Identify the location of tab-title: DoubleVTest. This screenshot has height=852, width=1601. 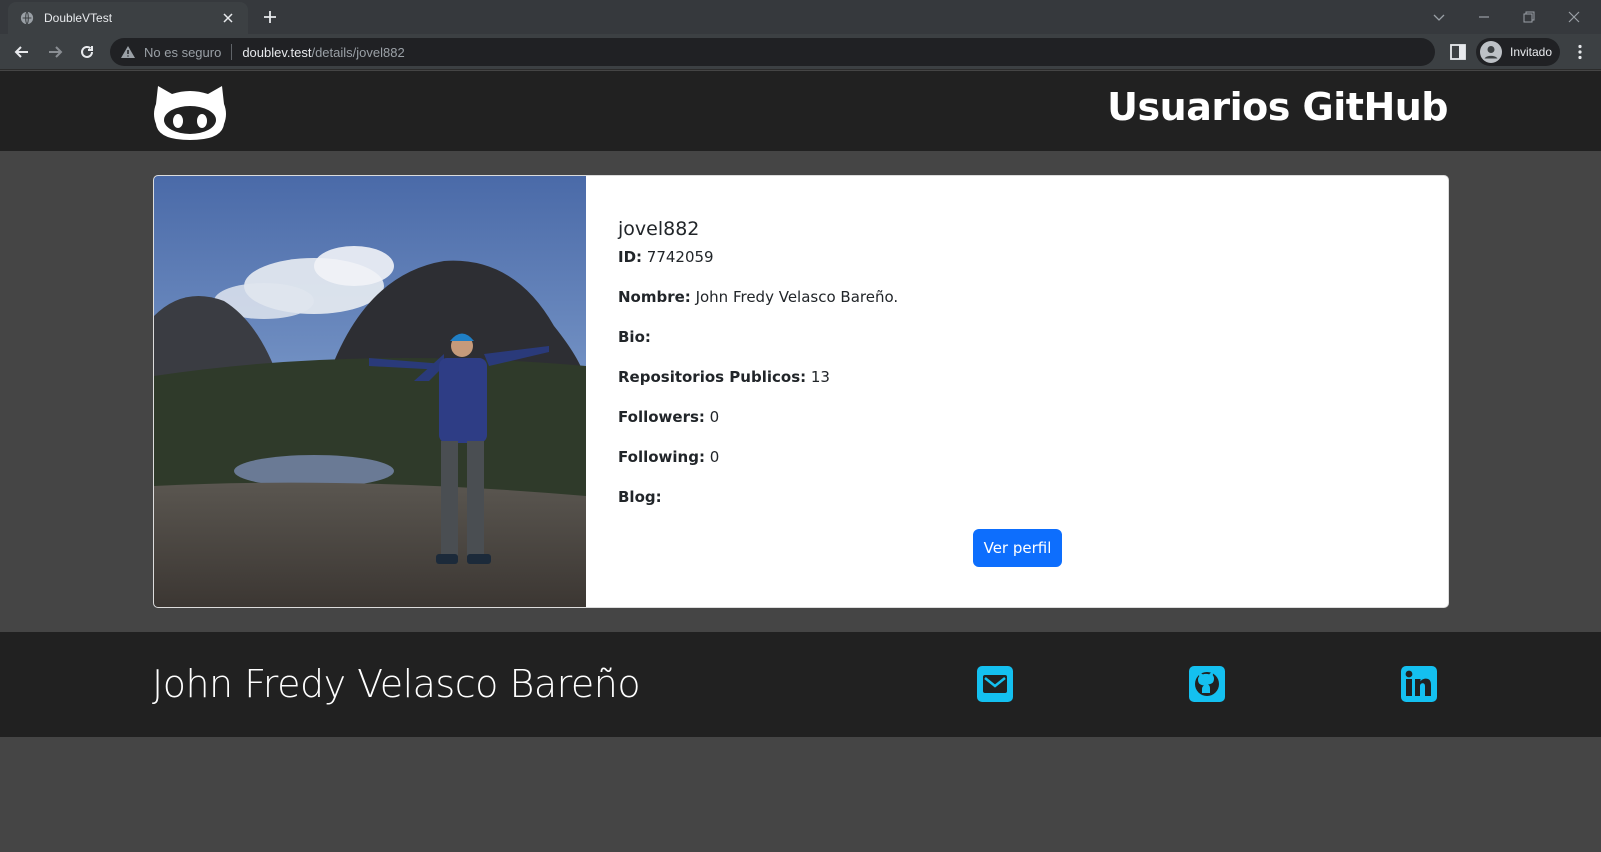
(78, 18).